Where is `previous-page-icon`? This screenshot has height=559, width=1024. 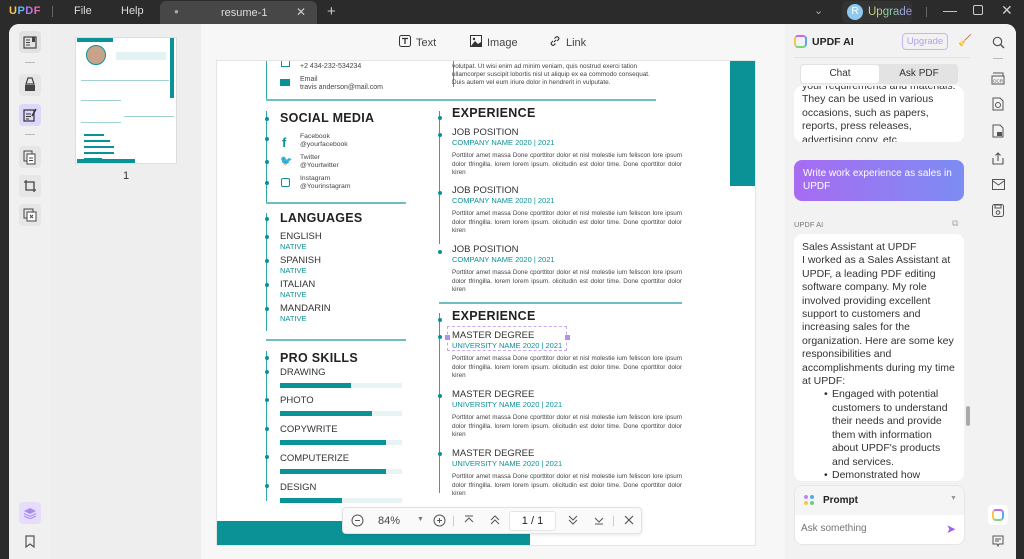
previous-page-icon is located at coordinates (495, 521).